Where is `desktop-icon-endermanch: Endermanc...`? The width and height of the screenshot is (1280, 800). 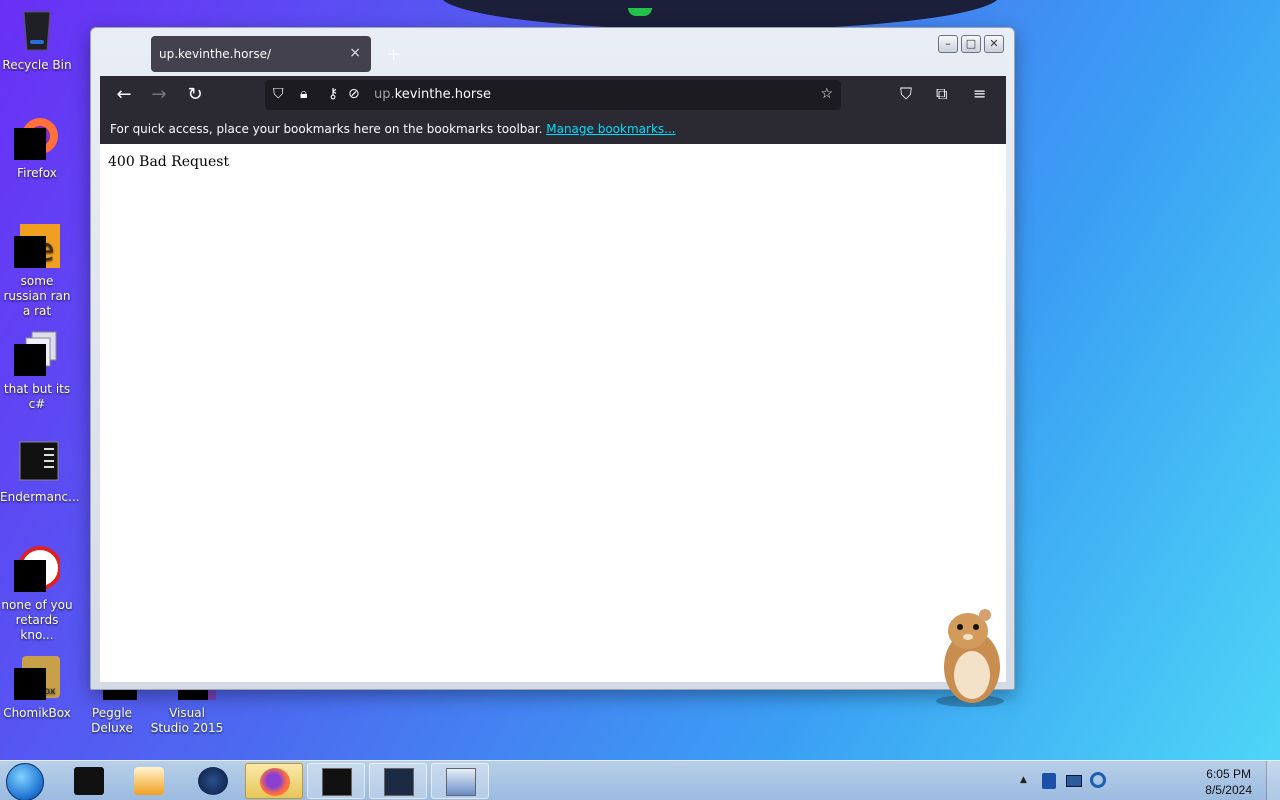 desktop-icon-endermanch: Endermanc... is located at coordinates (40, 471).